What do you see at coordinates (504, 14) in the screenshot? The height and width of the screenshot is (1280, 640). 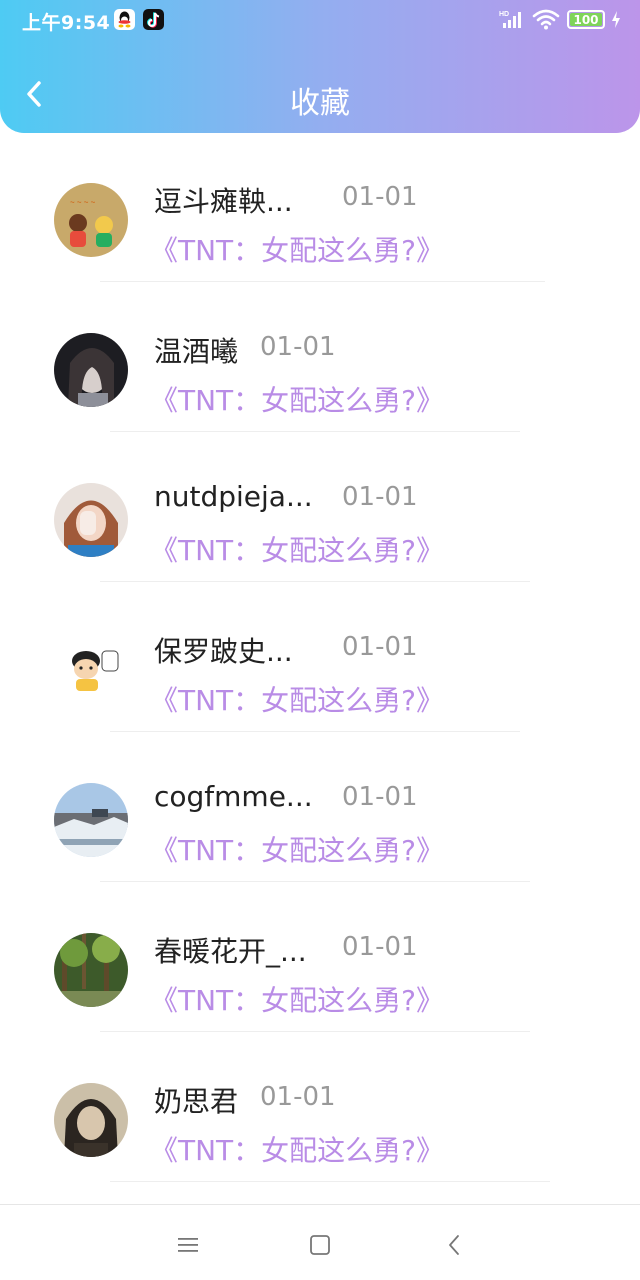 I see `network-label: HD` at bounding box center [504, 14].